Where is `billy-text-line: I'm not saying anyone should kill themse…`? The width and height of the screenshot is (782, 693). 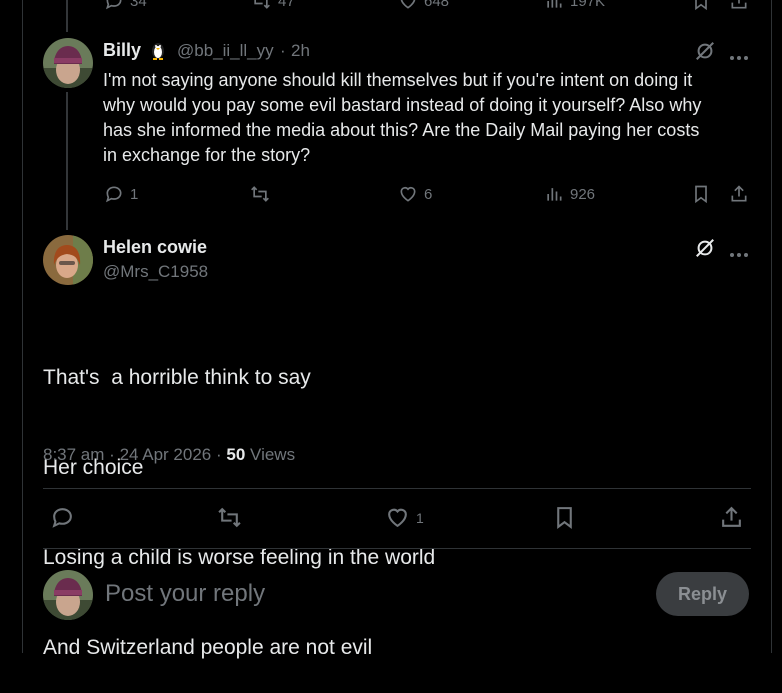
billy-text-line: I'm not saying anyone should kill themse… is located at coordinates (398, 80).